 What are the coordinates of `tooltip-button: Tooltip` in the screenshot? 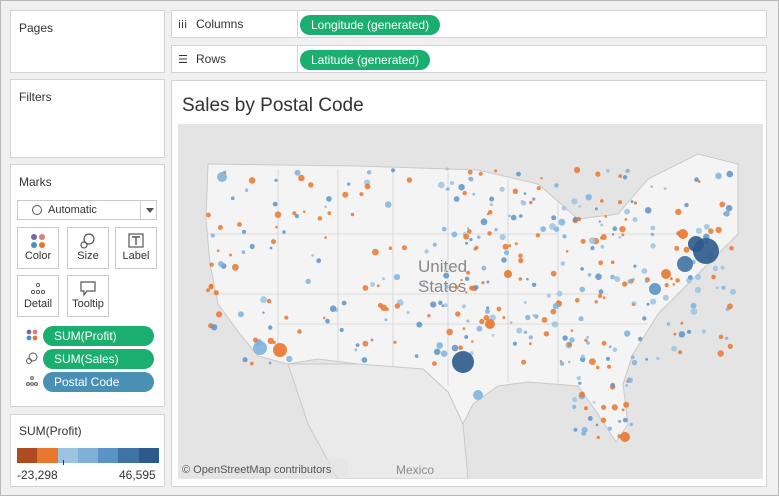 It's located at (88, 296).